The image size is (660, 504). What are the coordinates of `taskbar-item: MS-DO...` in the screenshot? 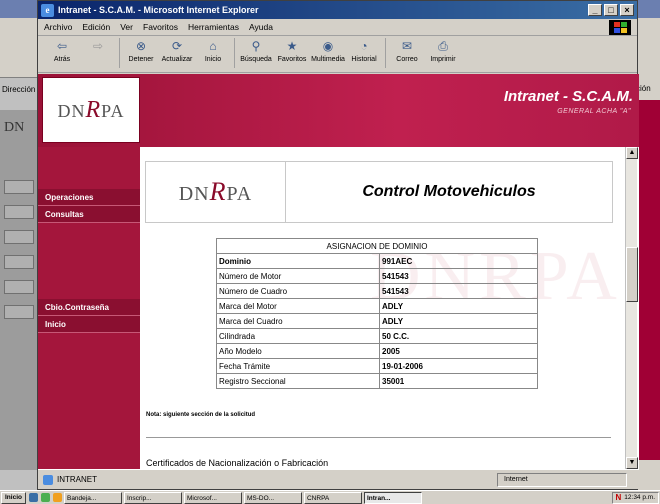 It's located at (272, 497).